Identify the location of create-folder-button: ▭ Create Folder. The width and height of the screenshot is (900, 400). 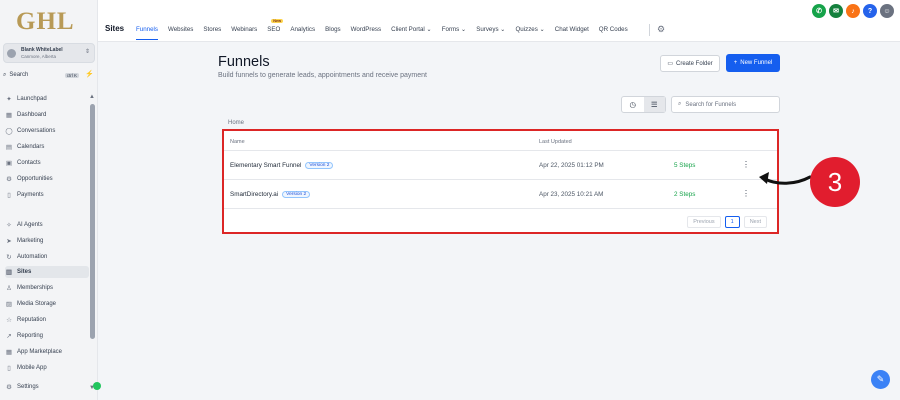
(690, 63).